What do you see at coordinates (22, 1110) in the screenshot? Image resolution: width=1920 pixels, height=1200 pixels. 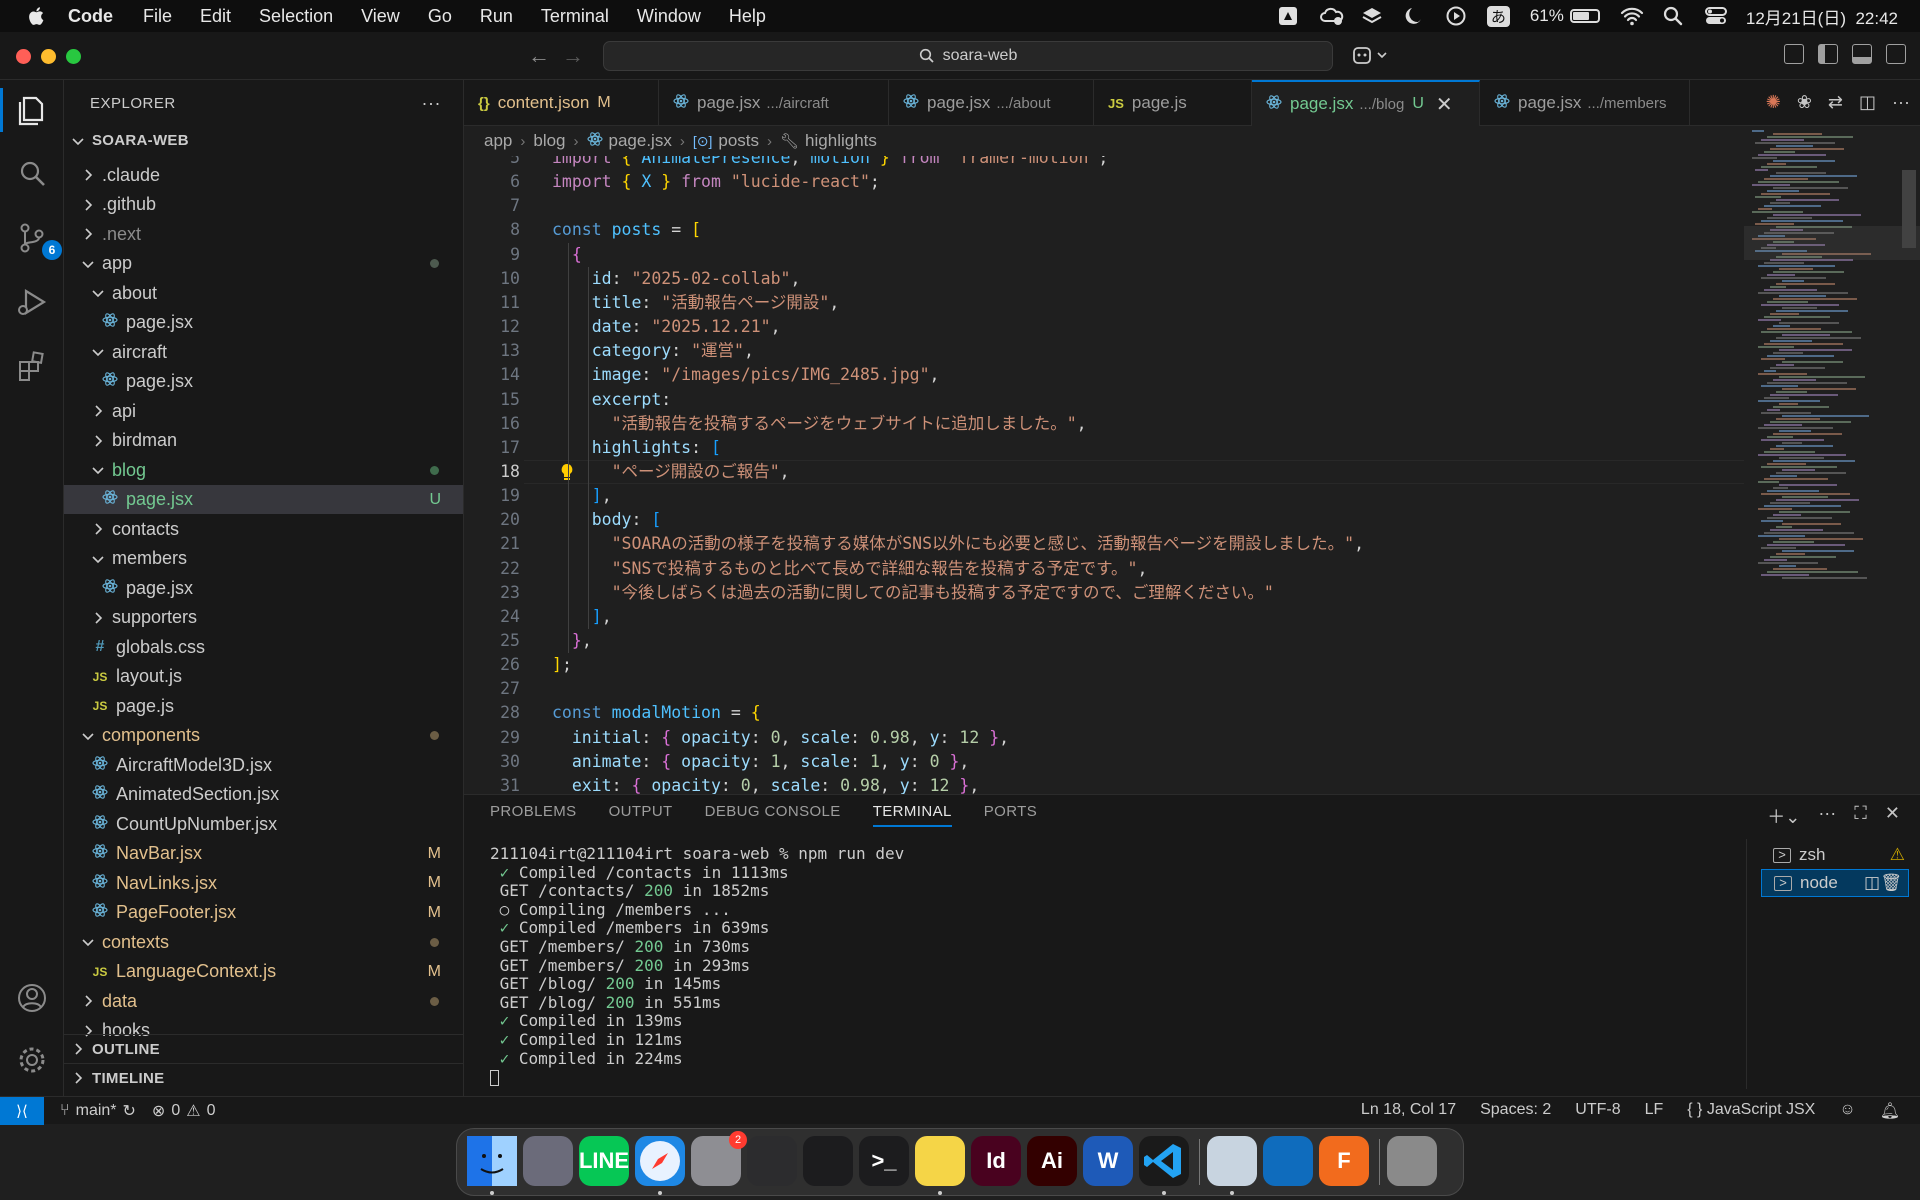 I see `remote-indicator-icon: ⟩⟨` at bounding box center [22, 1110].